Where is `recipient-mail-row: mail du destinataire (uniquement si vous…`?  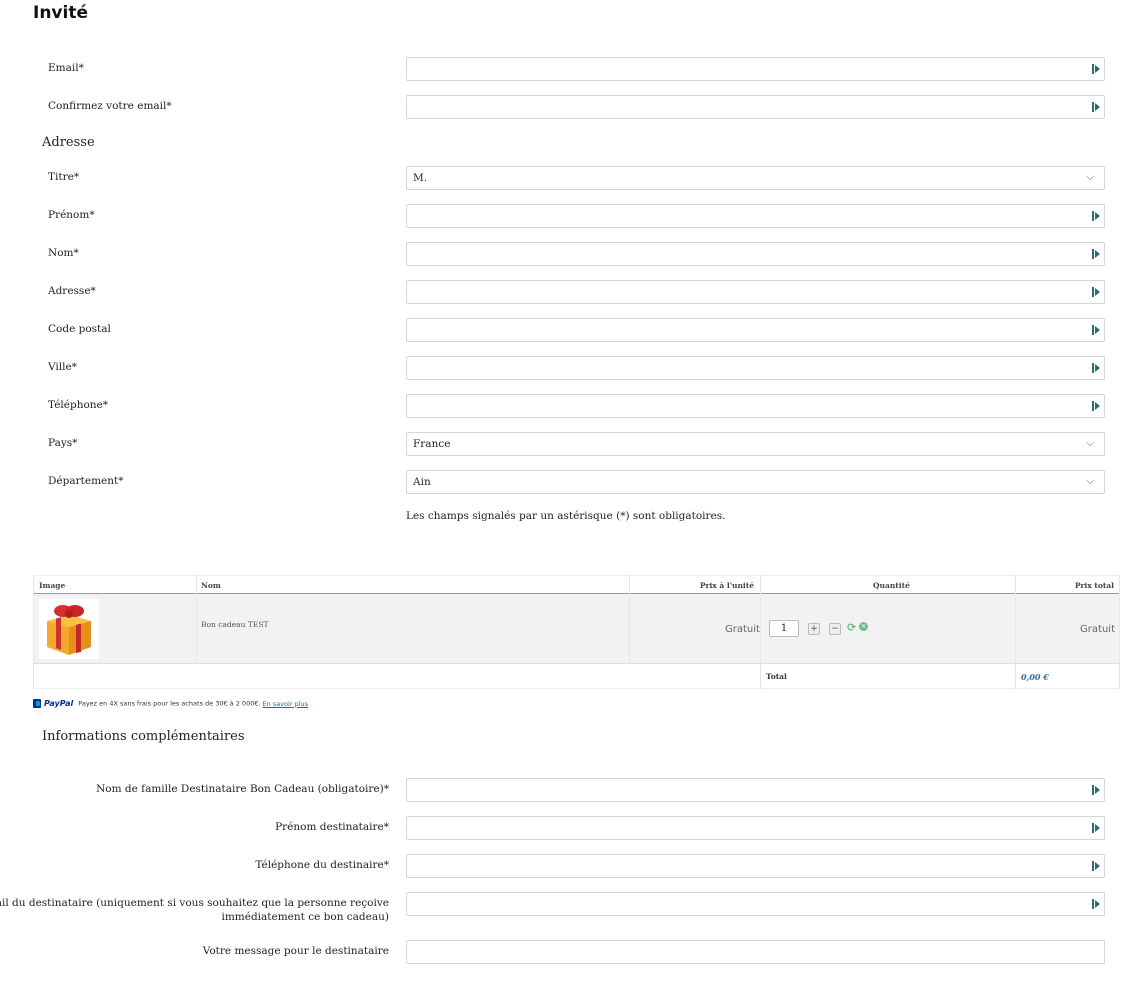 recipient-mail-row: mail du destinataire (uniquement si vous… is located at coordinates (568, 907).